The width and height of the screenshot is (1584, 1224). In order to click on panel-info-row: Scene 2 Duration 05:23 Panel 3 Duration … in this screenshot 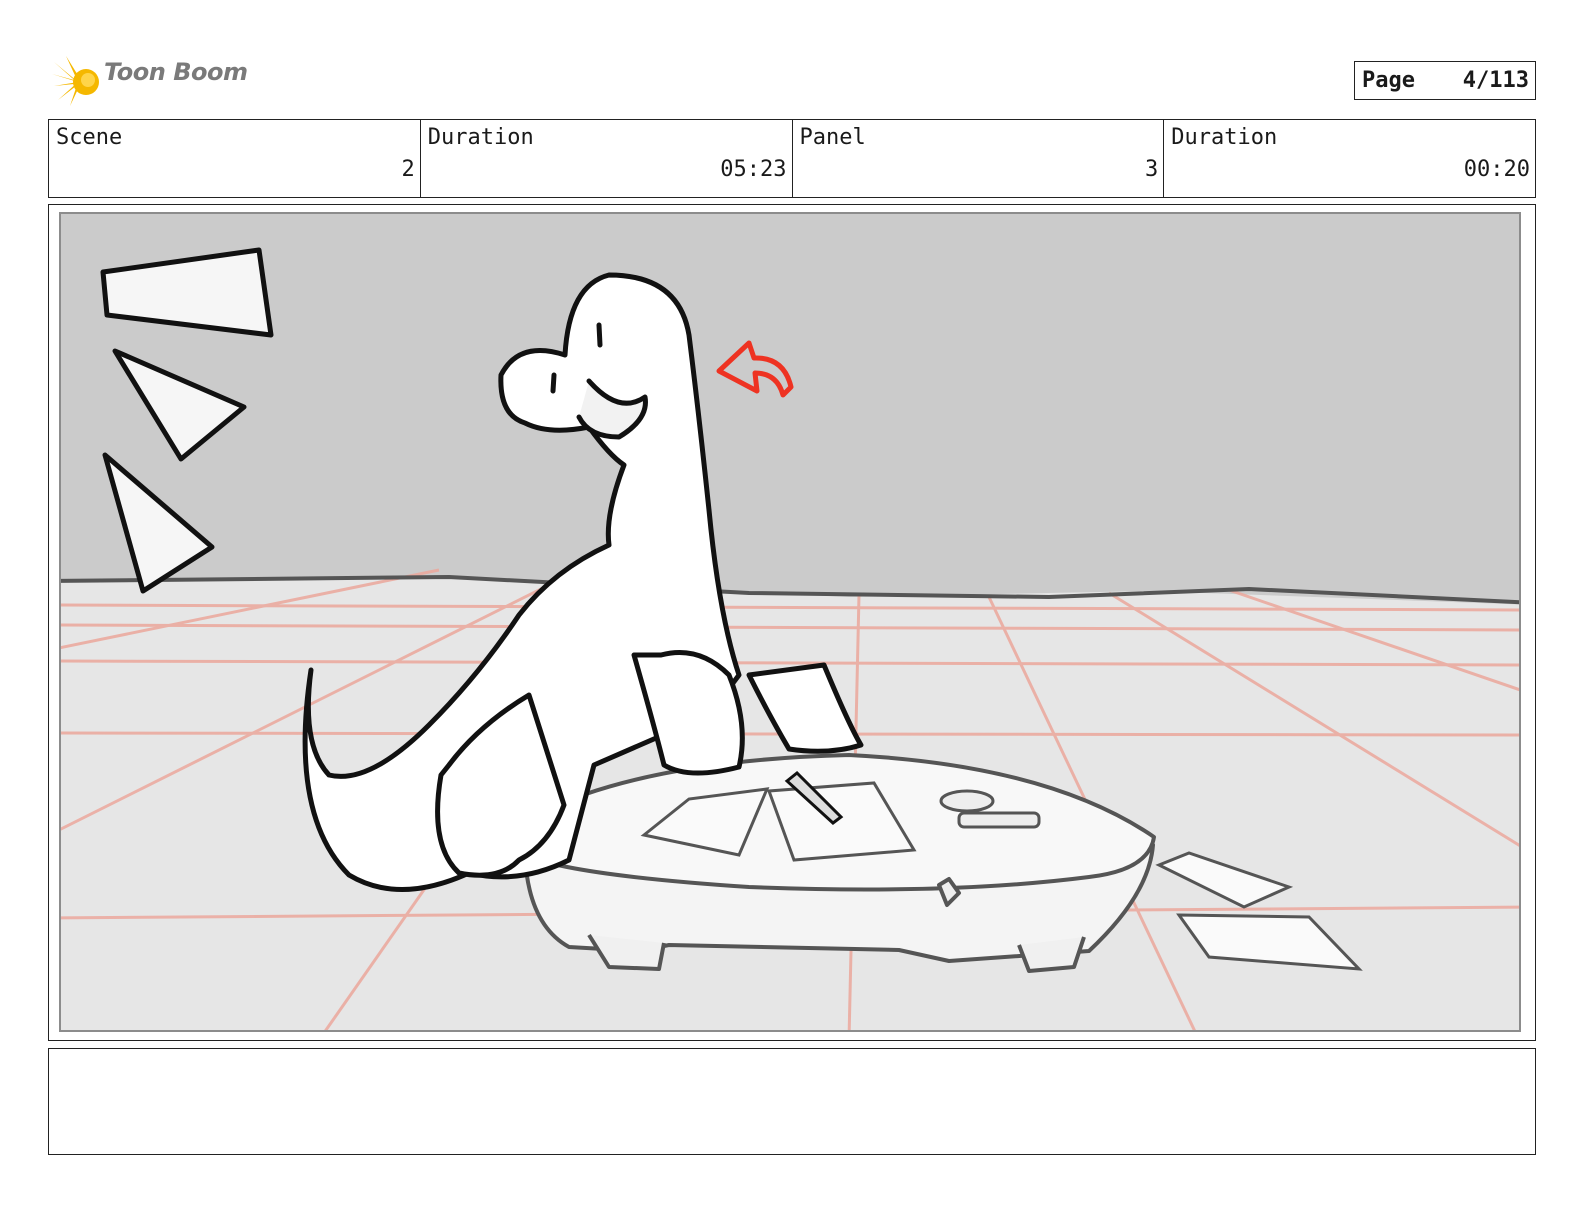, I will do `click(792, 158)`.